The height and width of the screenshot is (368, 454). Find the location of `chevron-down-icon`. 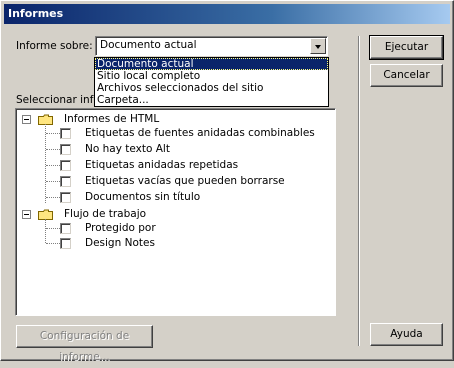

chevron-down-icon is located at coordinates (318, 46).